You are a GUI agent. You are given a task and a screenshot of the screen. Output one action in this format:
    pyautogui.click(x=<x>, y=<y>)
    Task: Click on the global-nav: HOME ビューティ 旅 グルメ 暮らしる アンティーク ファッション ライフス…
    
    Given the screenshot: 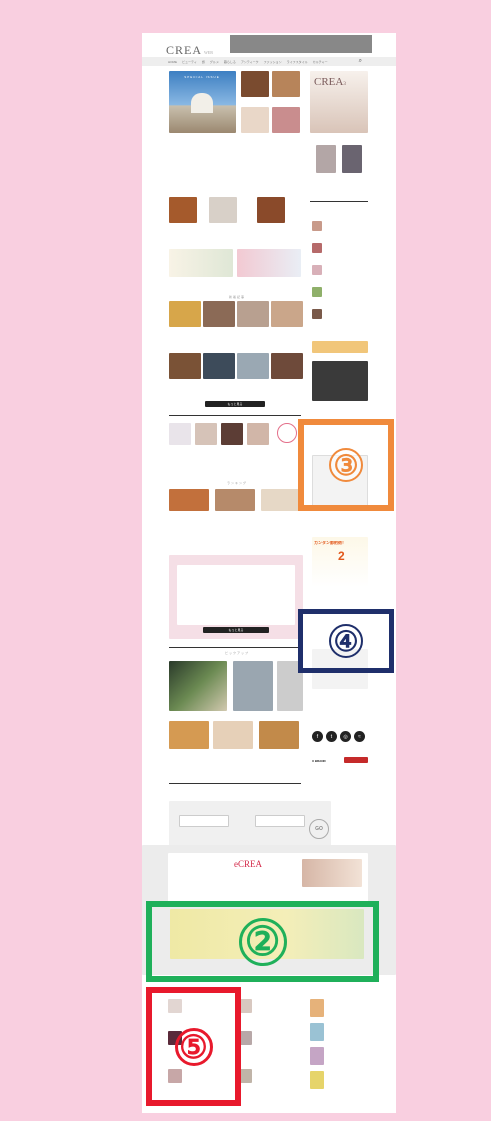 What is the action you would take?
    pyautogui.click(x=269, y=61)
    